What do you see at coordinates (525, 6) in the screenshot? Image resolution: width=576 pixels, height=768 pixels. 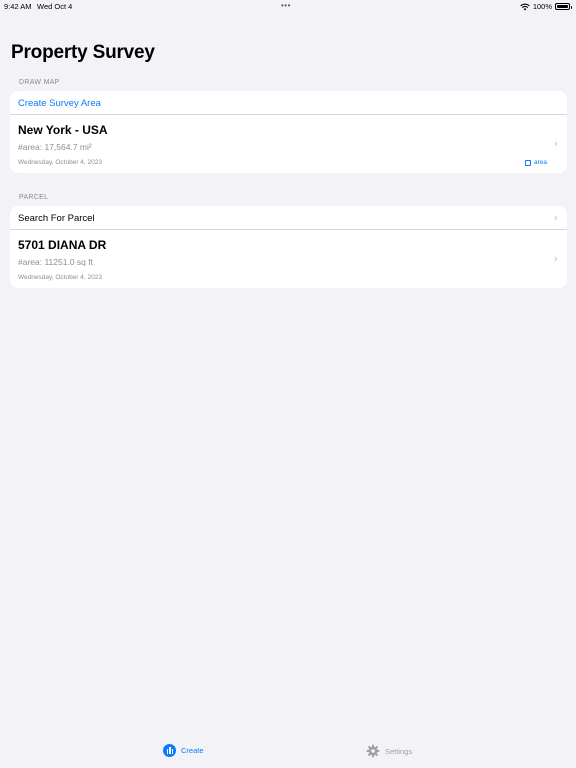 I see `wifi-icon` at bounding box center [525, 6].